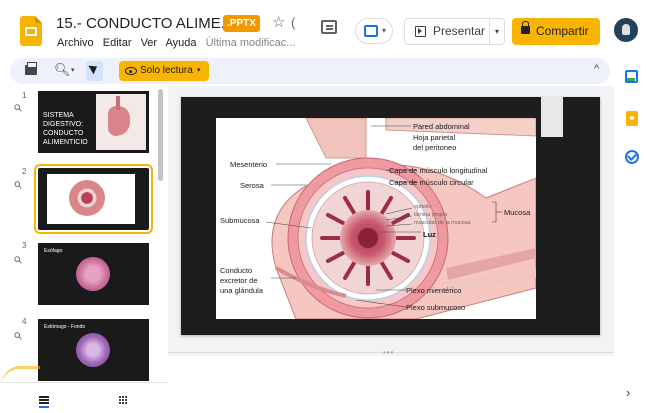 Image resolution: width=646 pixels, height=413 pixels. I want to click on share-button: Compartir, so click(556, 31).